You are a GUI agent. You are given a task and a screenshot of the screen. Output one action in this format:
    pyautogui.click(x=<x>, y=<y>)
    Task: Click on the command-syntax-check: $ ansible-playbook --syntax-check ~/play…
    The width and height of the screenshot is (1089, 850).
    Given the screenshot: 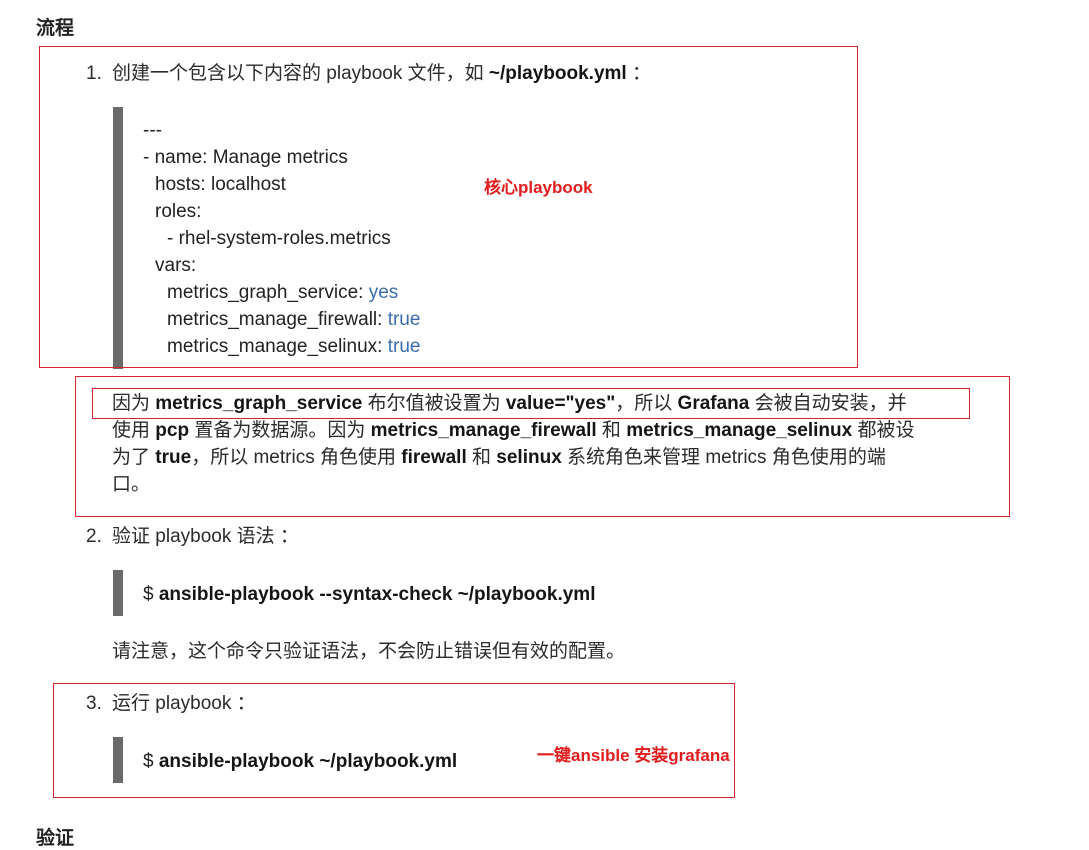 What is the action you would take?
    pyautogui.click(x=369, y=594)
    